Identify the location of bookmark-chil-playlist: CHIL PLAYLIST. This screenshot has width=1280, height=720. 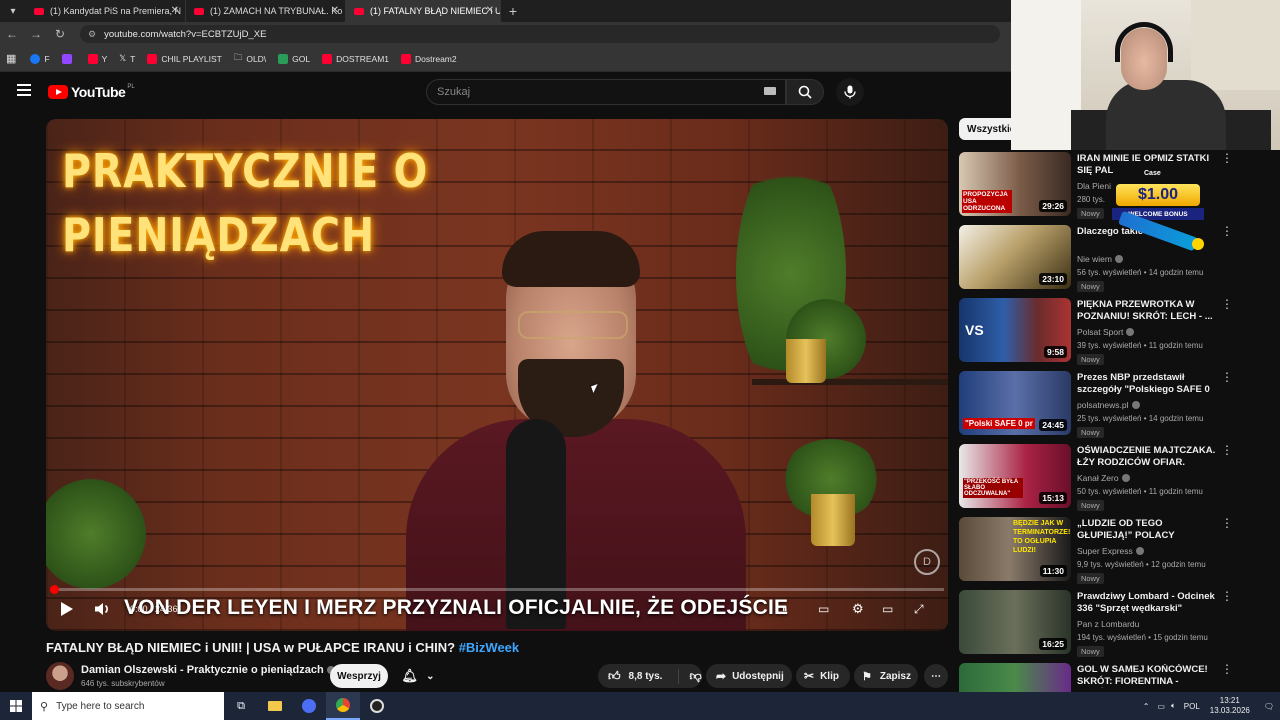
(184, 58).